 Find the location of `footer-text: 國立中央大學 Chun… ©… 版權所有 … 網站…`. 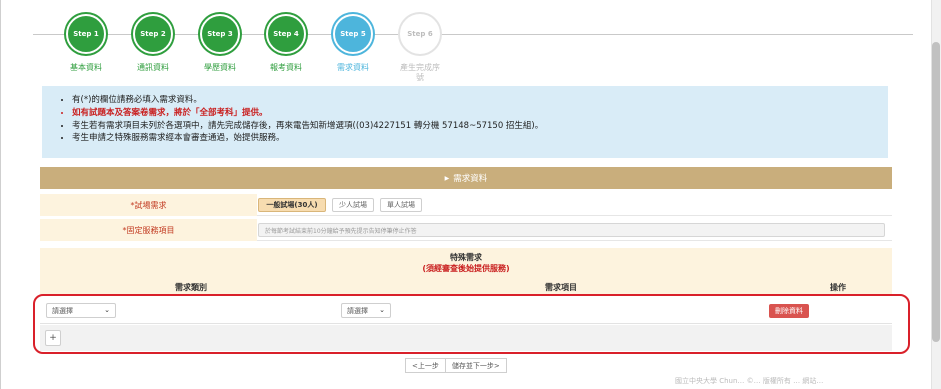

footer-text: 國立中央大學 Chun… ©… 版權所有 … 網站… is located at coordinates (749, 381).